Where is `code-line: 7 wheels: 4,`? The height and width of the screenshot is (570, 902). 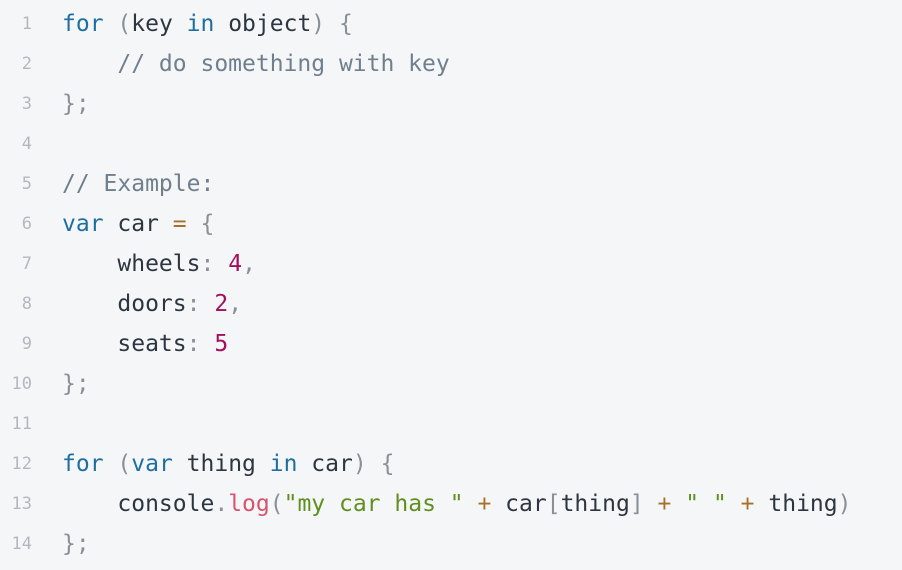 code-line: 7 wheels: 4, is located at coordinates (451, 264).